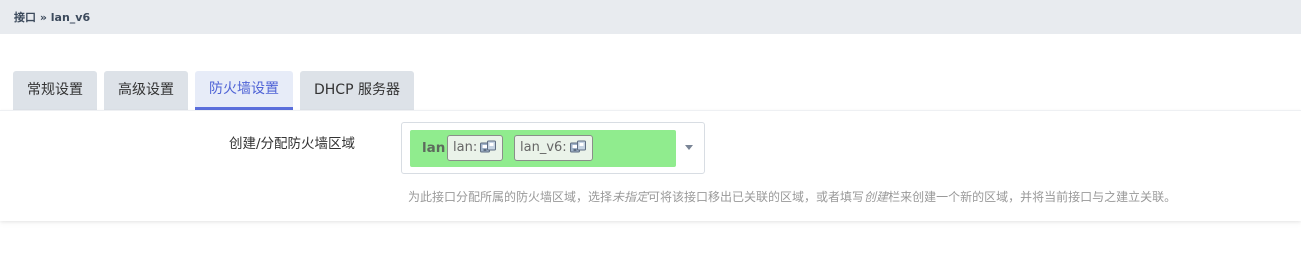 This screenshot has width=1301, height=259. What do you see at coordinates (55, 90) in the screenshot?
I see `tab-general-settings: 常规设置` at bounding box center [55, 90].